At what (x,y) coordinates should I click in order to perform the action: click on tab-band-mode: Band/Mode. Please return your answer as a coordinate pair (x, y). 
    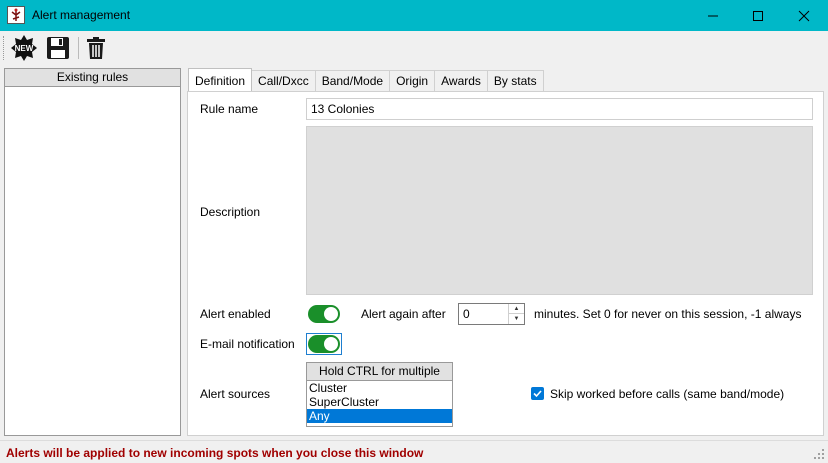
    Looking at the image, I should click on (352, 80).